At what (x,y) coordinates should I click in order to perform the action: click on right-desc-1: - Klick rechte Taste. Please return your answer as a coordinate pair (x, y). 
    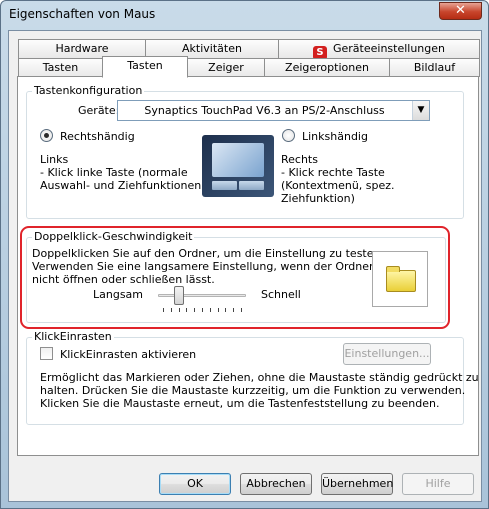
    Looking at the image, I should click on (333, 172).